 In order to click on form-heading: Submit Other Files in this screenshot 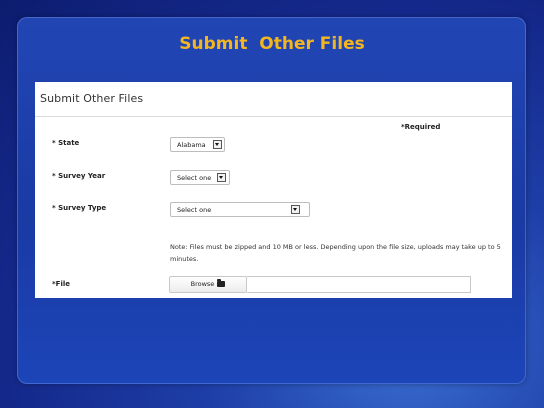, I will do `click(92, 98)`.